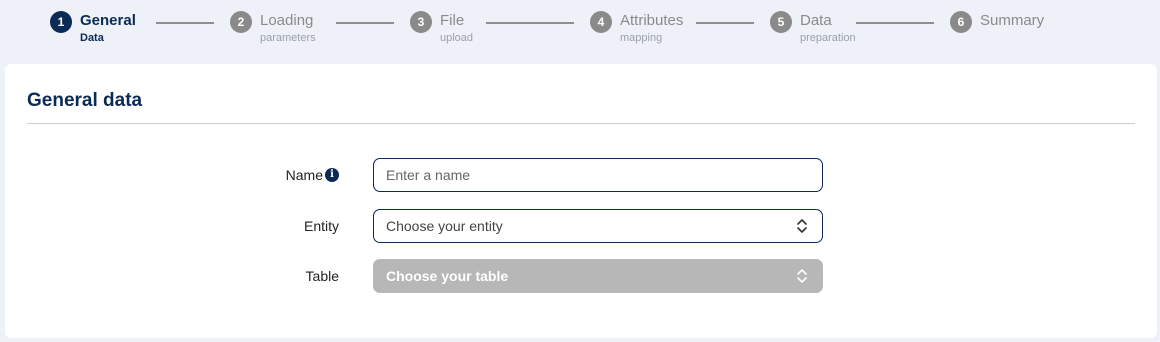  I want to click on step-loading-parameters: 2 Loading parameters, so click(295, 30).